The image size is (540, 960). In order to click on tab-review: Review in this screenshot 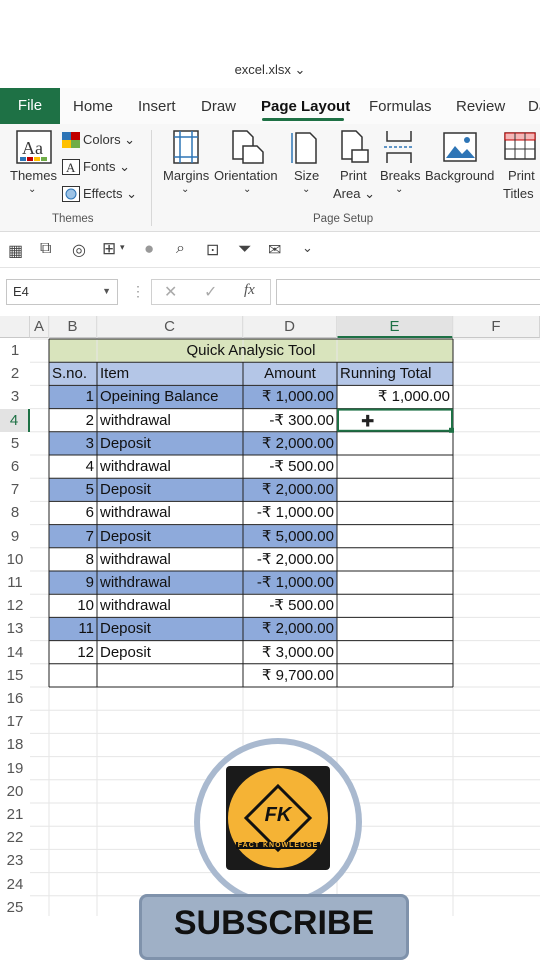, I will do `click(480, 106)`.